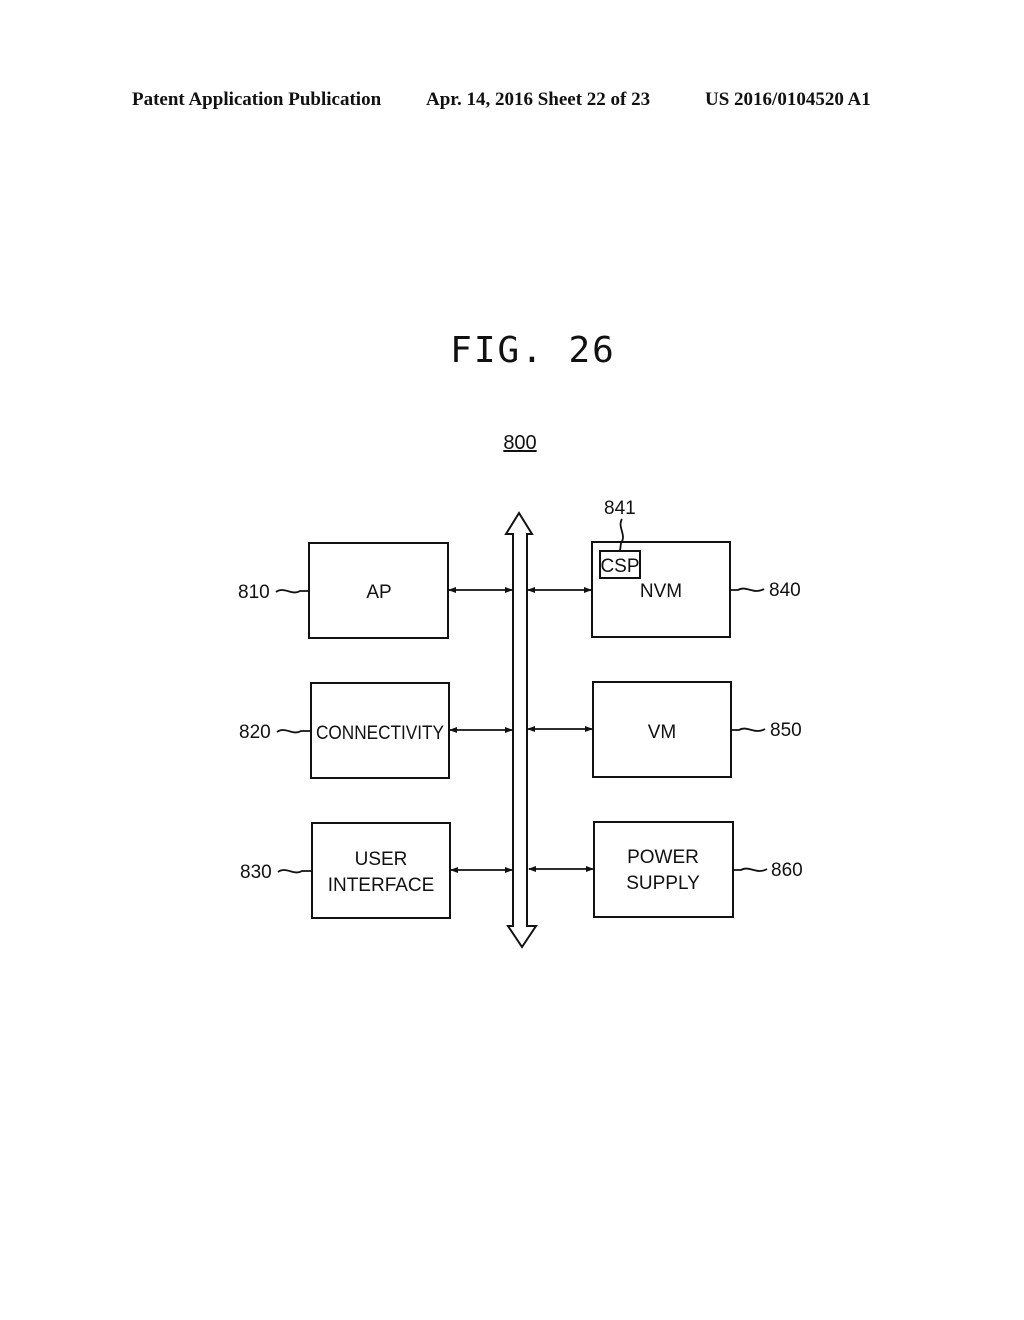  I want to click on block-ap: AP, so click(378, 590).